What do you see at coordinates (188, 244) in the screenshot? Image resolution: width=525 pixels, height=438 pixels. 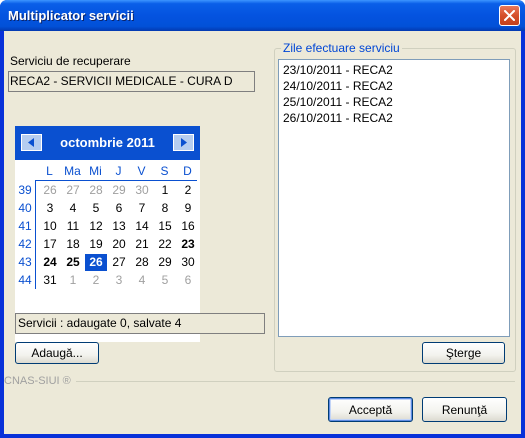 I see `calendar-day: 23` at bounding box center [188, 244].